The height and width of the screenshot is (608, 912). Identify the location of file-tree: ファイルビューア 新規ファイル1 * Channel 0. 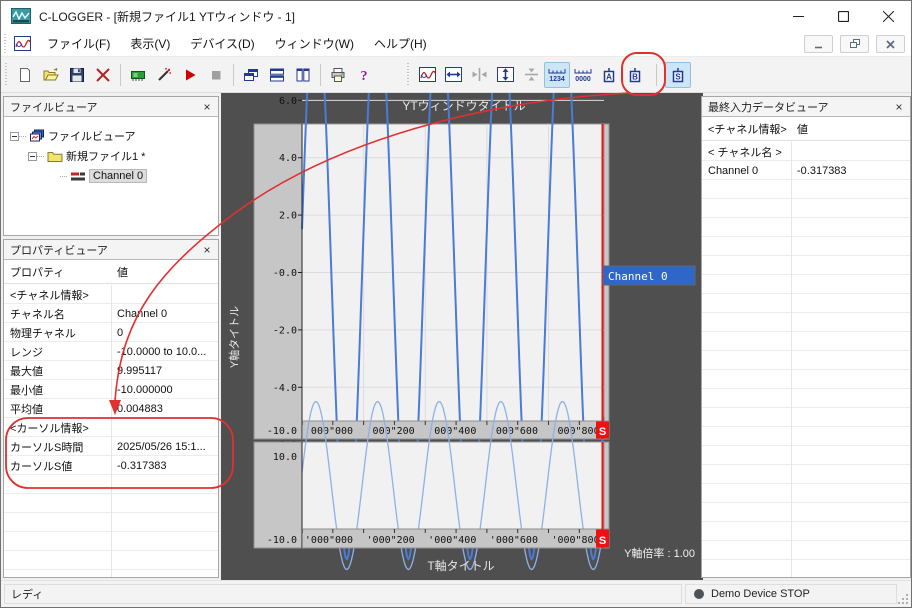
(111, 151).